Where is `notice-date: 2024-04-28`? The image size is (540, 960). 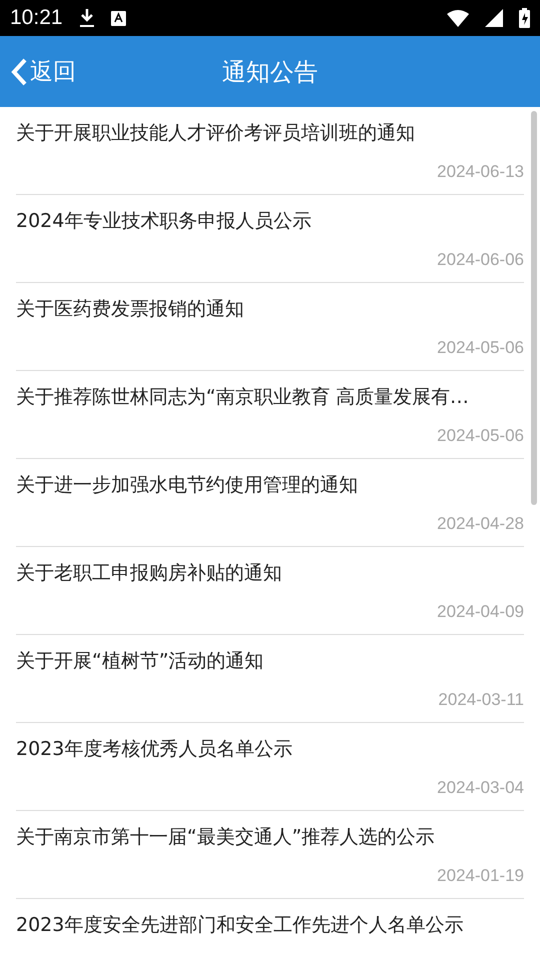
notice-date: 2024-04-28 is located at coordinates (480, 524).